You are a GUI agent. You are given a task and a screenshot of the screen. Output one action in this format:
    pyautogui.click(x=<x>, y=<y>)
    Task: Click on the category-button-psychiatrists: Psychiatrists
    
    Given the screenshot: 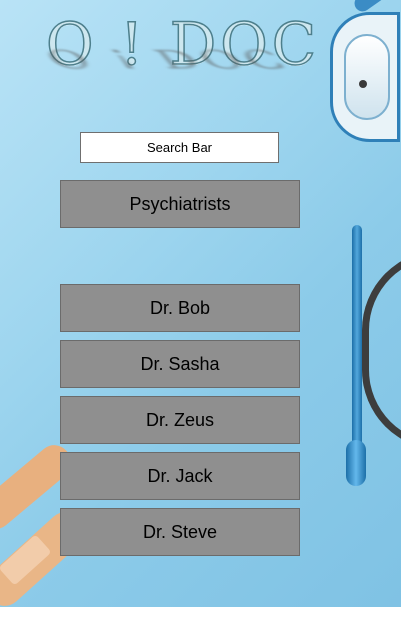 What is the action you would take?
    pyautogui.click(x=180, y=204)
    